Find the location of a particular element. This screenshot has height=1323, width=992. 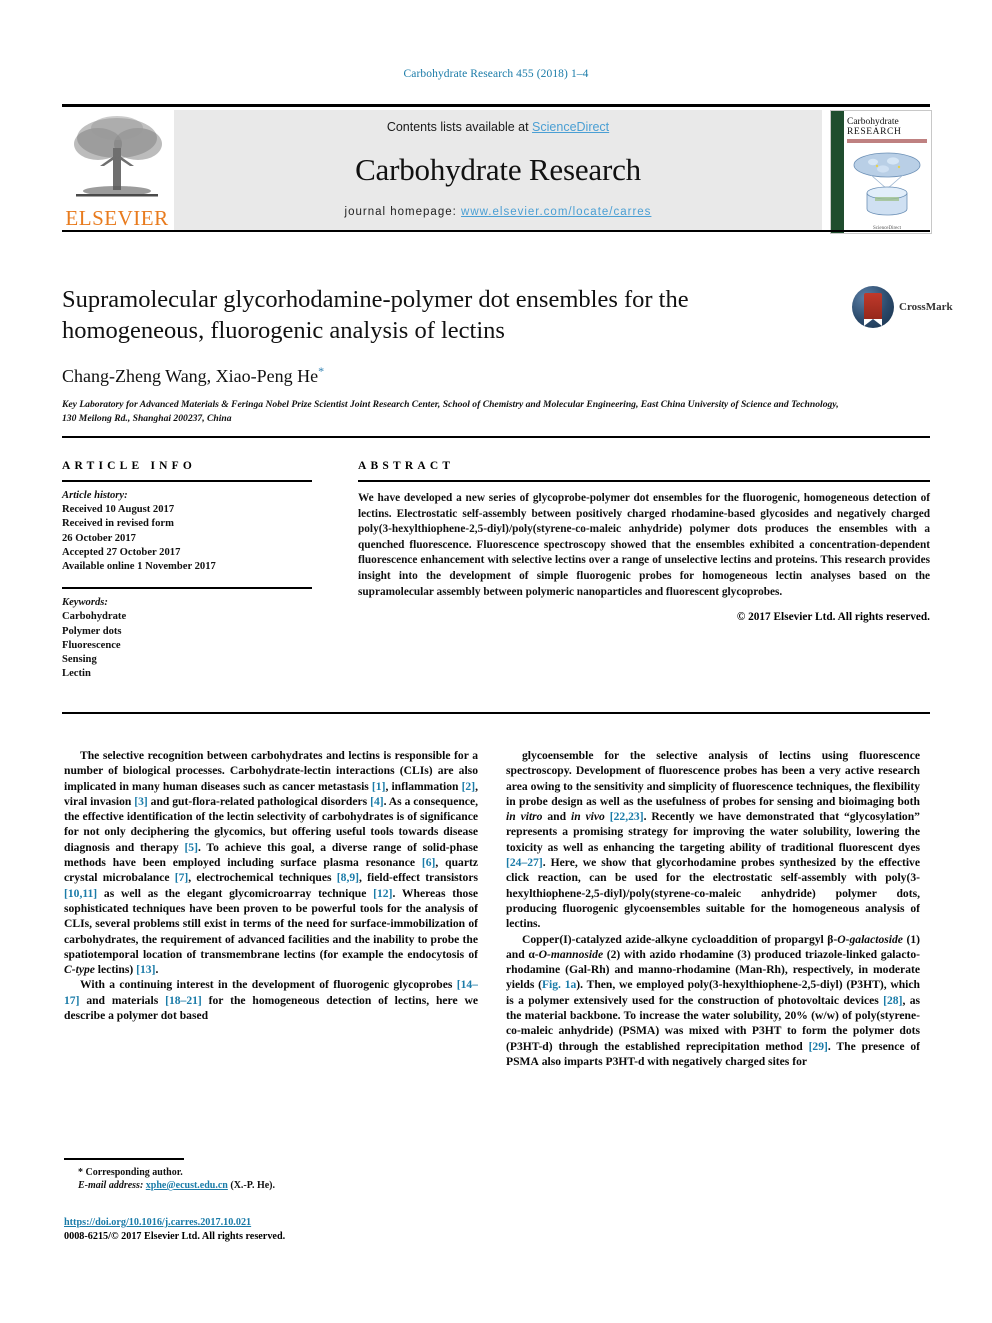

history-item: Received 10 August 2017 is located at coordinates (118, 510).